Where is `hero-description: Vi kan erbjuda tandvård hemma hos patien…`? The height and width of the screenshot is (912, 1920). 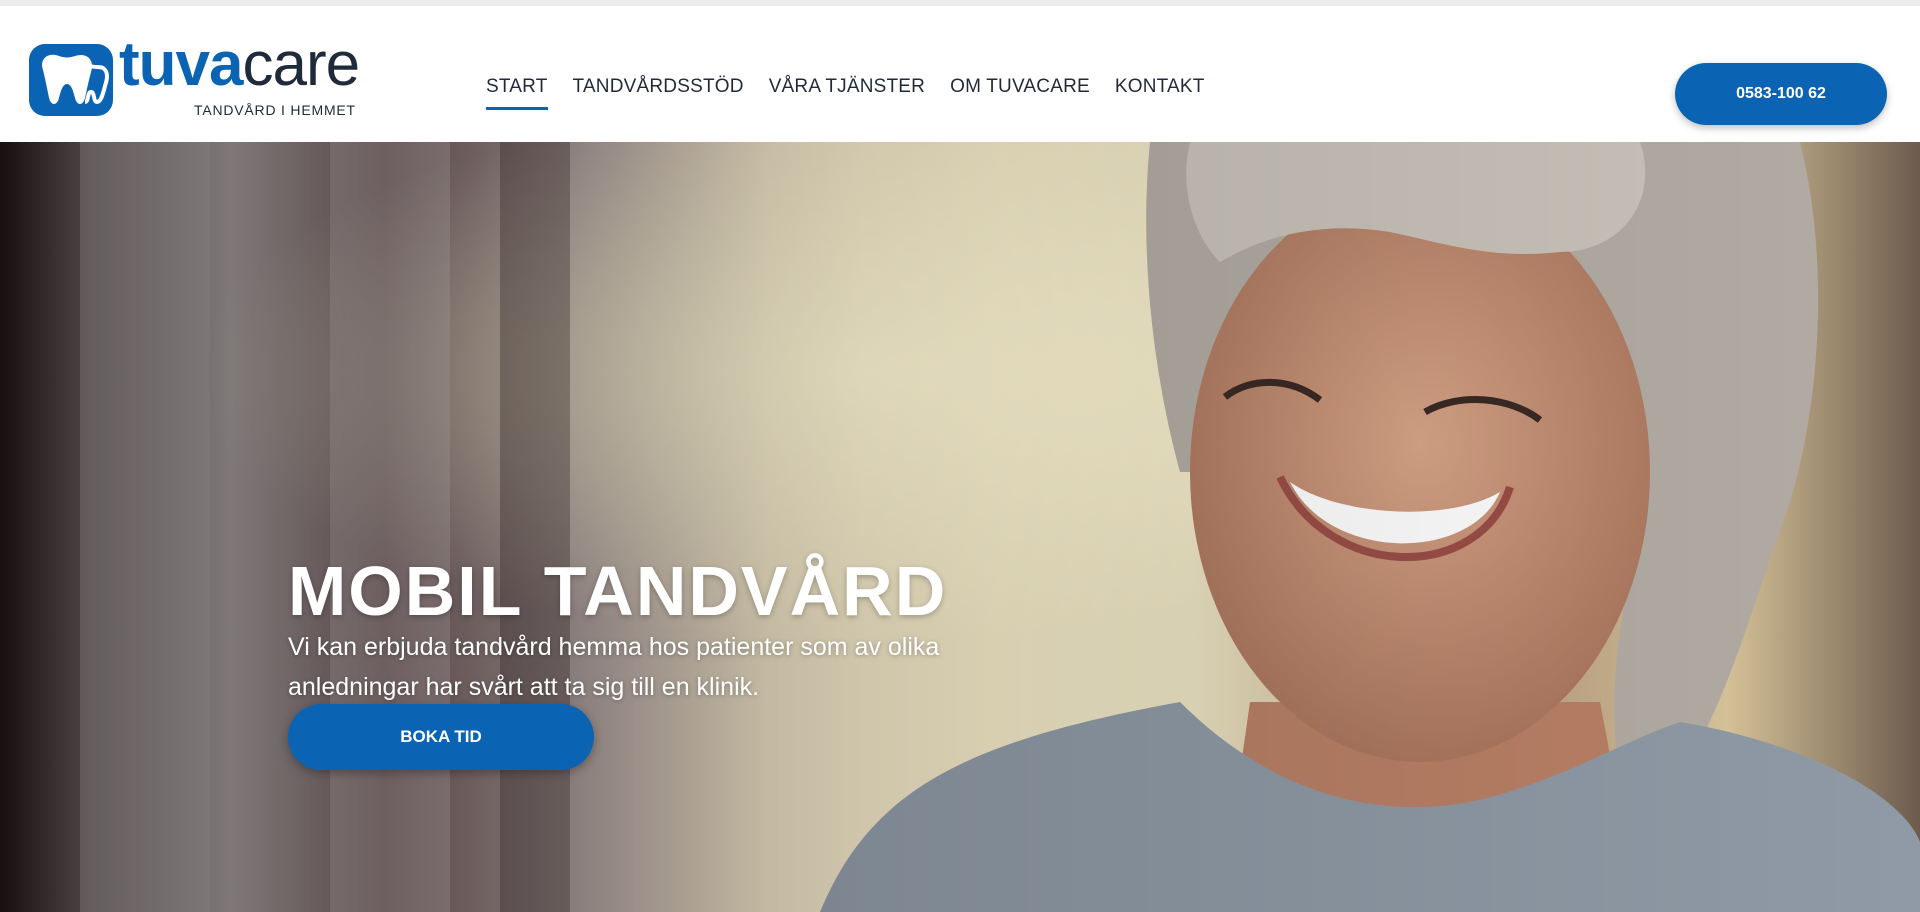 hero-description: Vi kan erbjuda tandvård hemma hos patien… is located at coordinates (614, 667).